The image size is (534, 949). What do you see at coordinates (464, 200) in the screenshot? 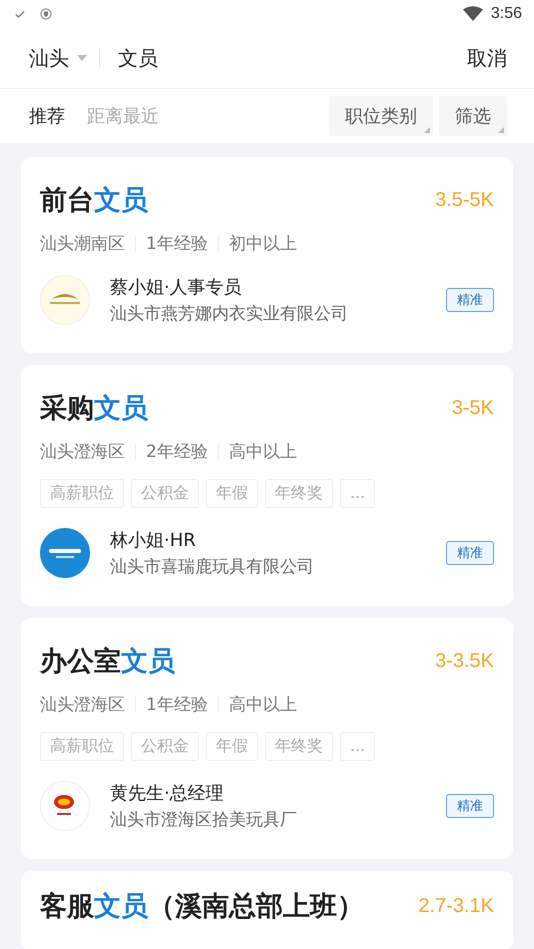
I see `salary: 3.5-5K` at bounding box center [464, 200].